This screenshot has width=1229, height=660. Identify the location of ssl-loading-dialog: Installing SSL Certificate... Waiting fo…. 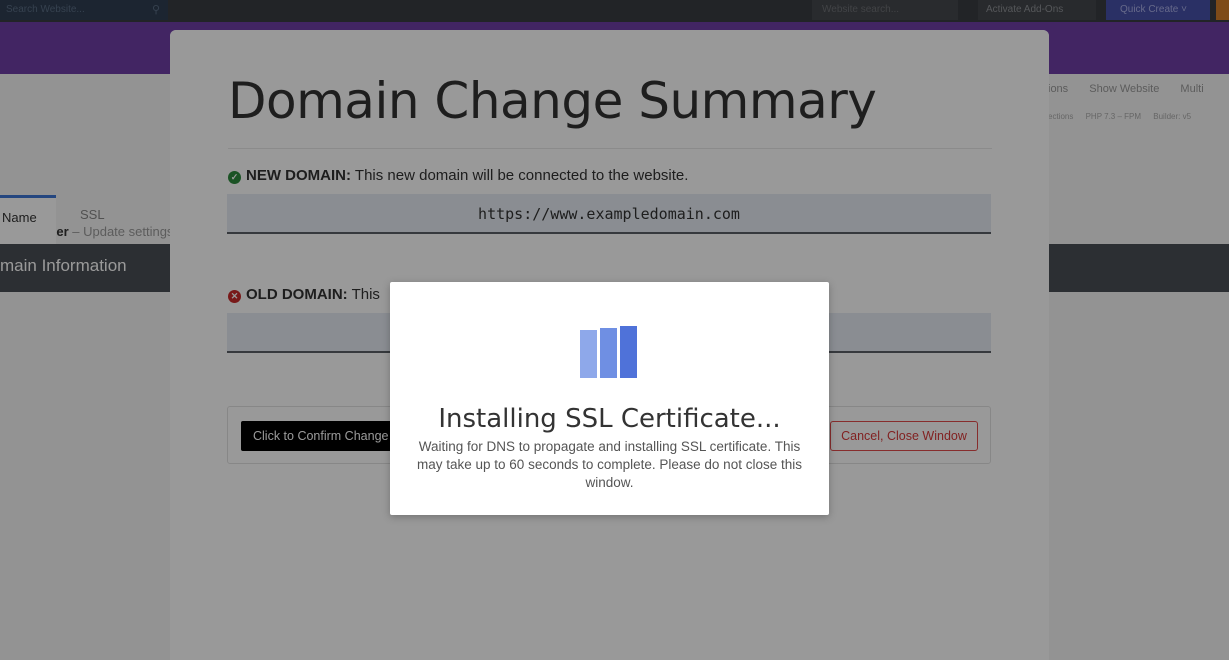
(609, 398).